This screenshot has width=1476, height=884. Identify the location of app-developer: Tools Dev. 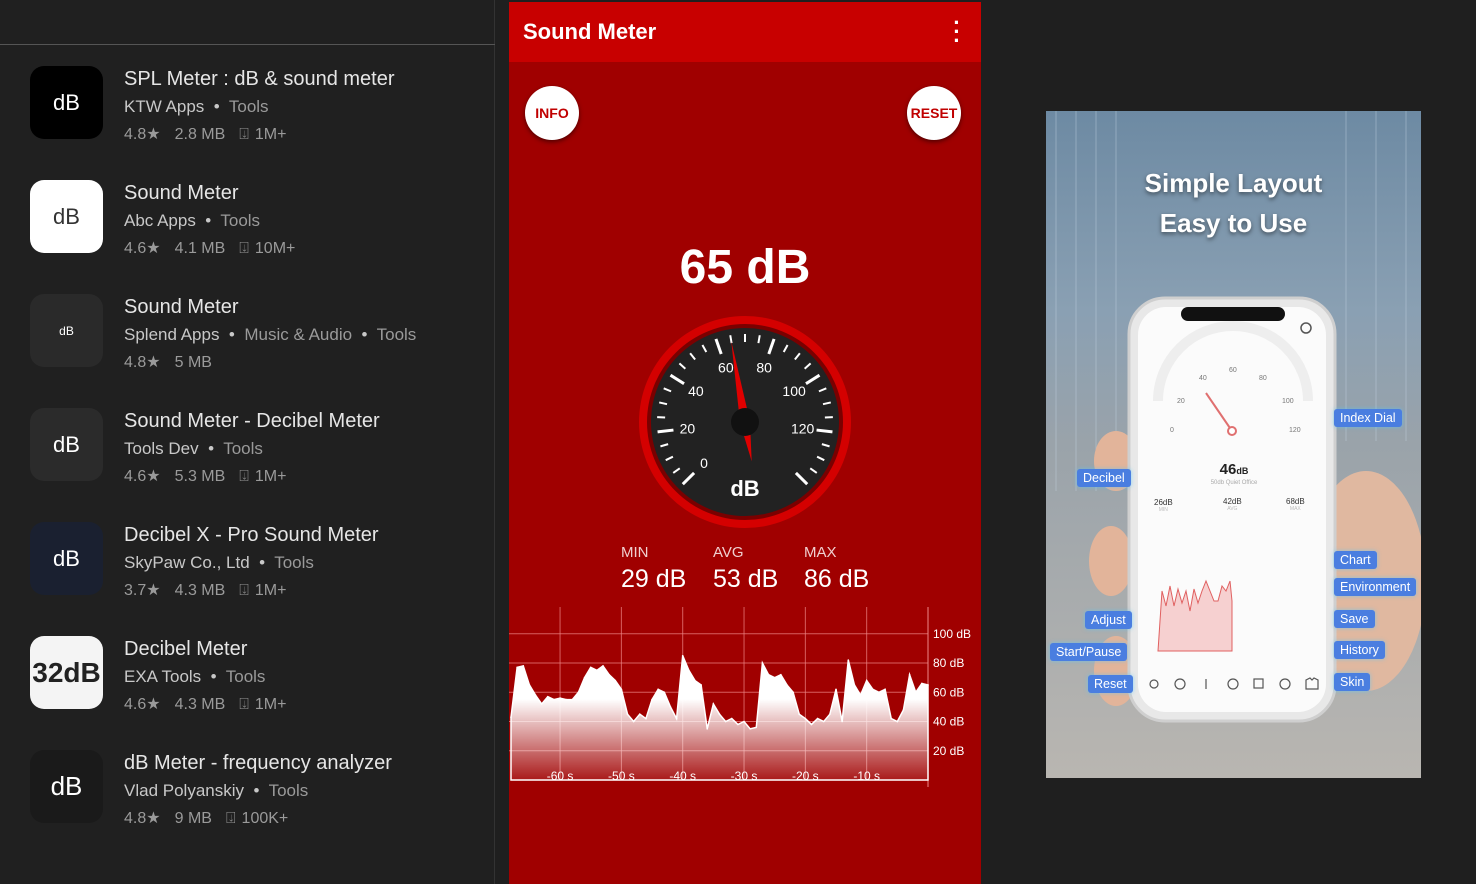
(161, 448).